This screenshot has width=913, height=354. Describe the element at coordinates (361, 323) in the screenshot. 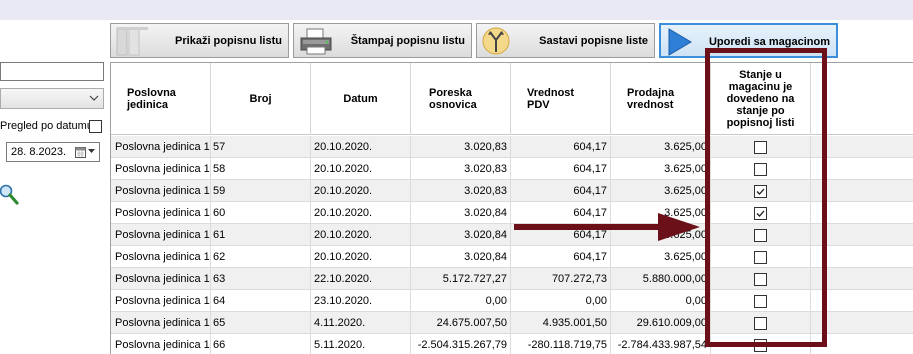

I see `cell-date: 4.11.2020.` at that location.